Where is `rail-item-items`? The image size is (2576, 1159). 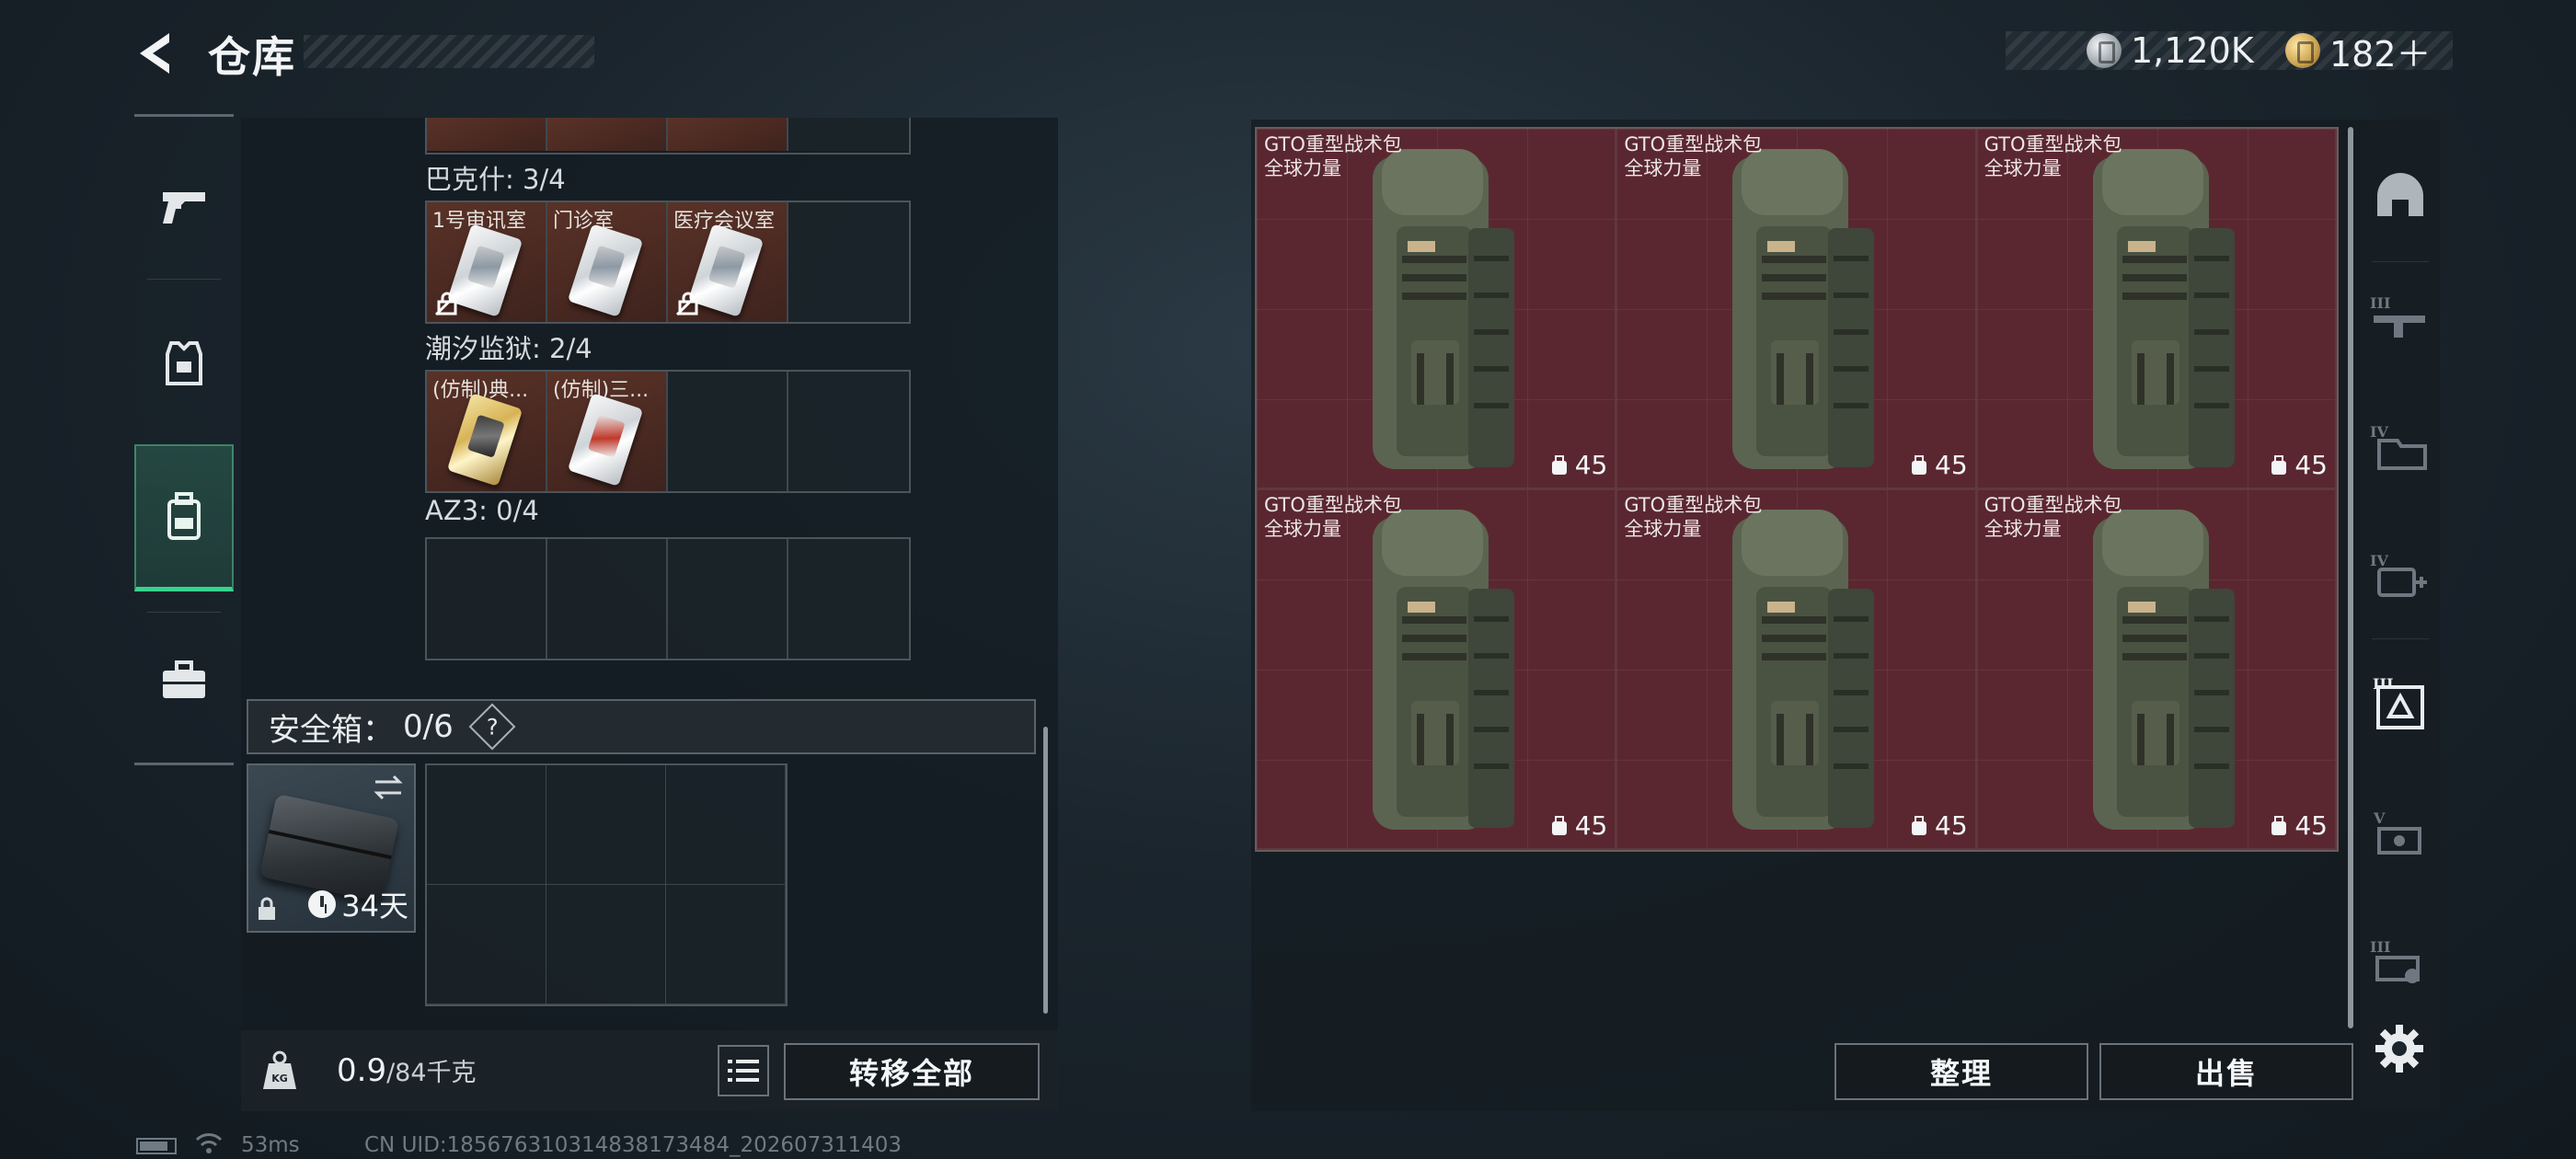 rail-item-items is located at coordinates (184, 679).